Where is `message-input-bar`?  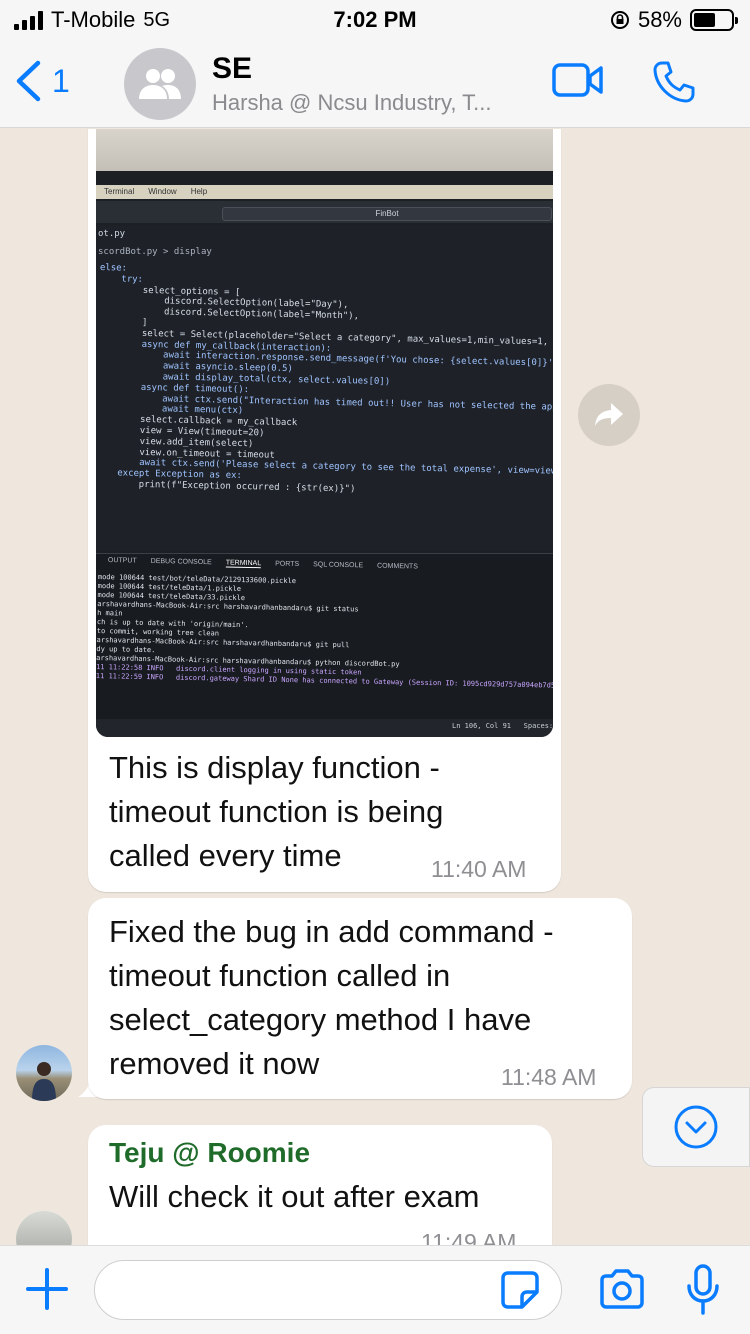
message-input-bar is located at coordinates (375, 1289).